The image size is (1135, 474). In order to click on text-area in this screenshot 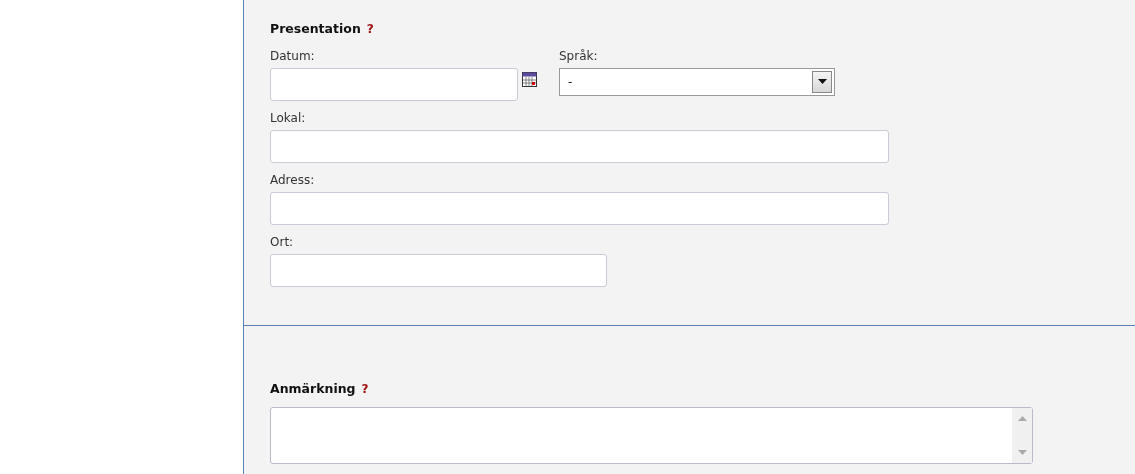, I will do `click(651, 435)`.